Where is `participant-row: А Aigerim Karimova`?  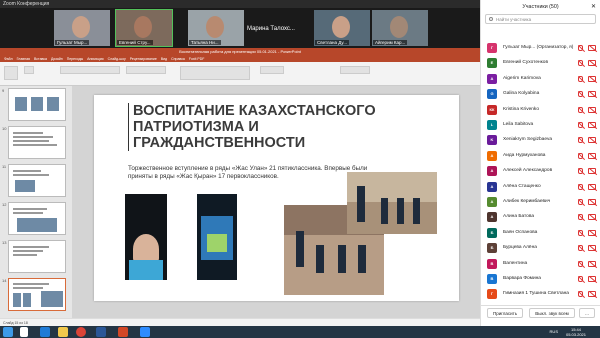 participant-row: А Aigerim Karimova is located at coordinates (542, 79).